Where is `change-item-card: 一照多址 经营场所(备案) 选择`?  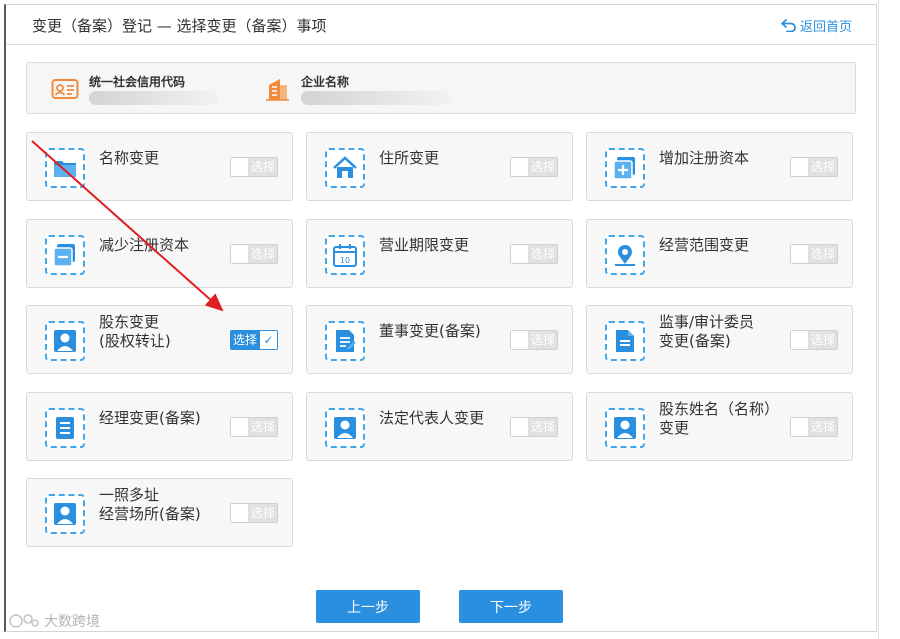
change-item-card: 一照多址 经营场所(备案) 选择 is located at coordinates (159, 512).